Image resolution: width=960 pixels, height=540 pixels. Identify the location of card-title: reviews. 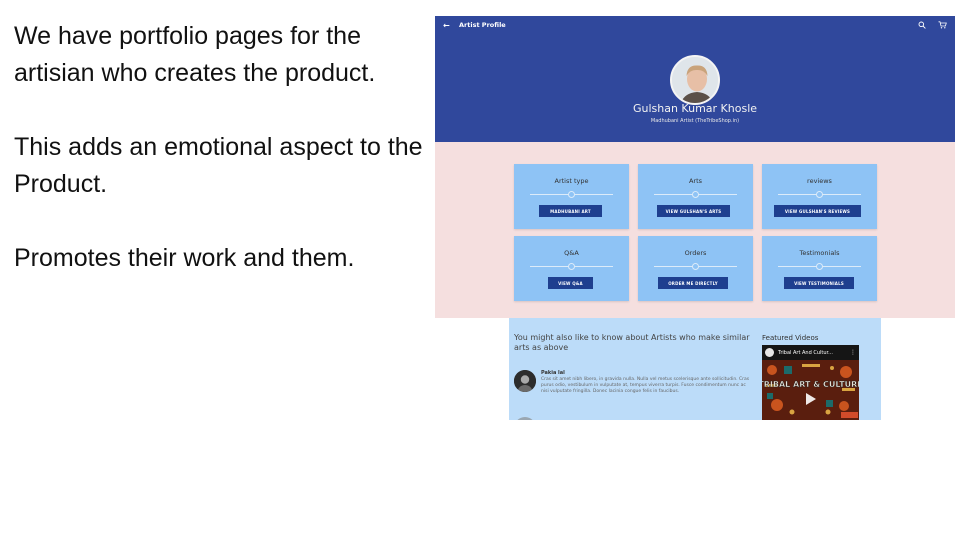
(819, 181).